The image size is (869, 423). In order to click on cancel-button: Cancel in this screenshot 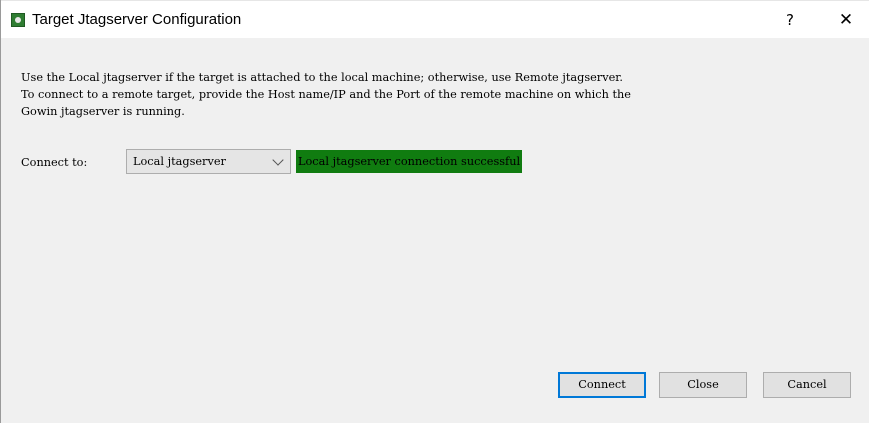, I will do `click(807, 385)`.